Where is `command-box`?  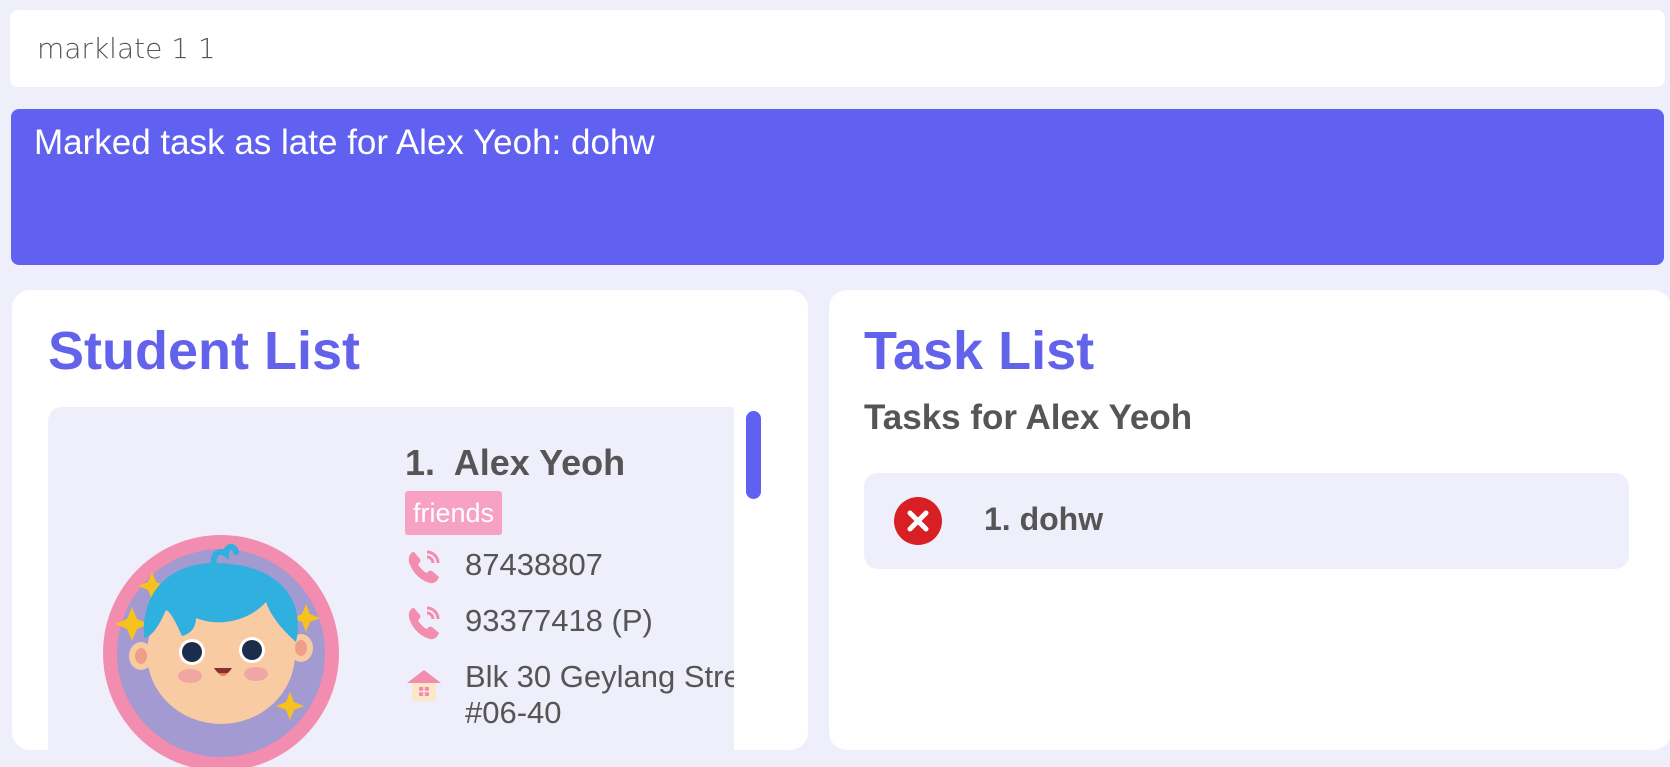
command-box is located at coordinates (837, 48).